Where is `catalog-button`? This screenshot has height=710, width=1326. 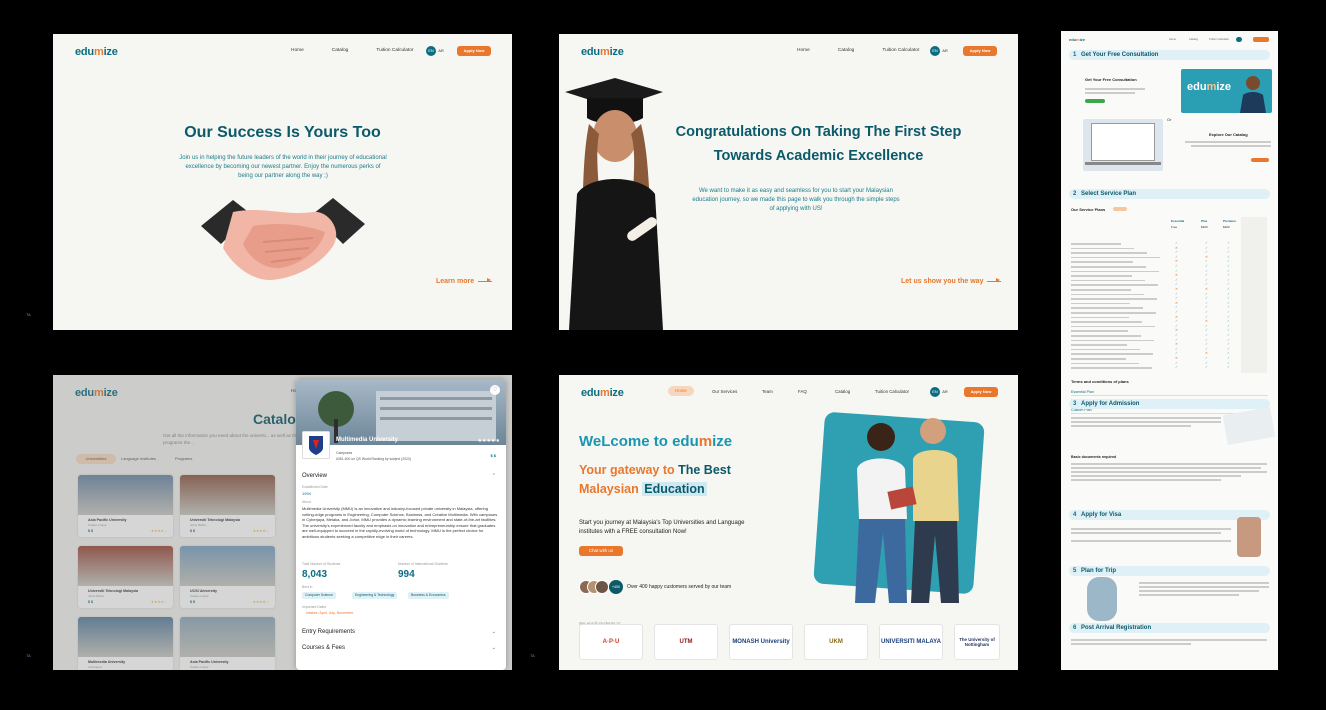 catalog-button is located at coordinates (1260, 160).